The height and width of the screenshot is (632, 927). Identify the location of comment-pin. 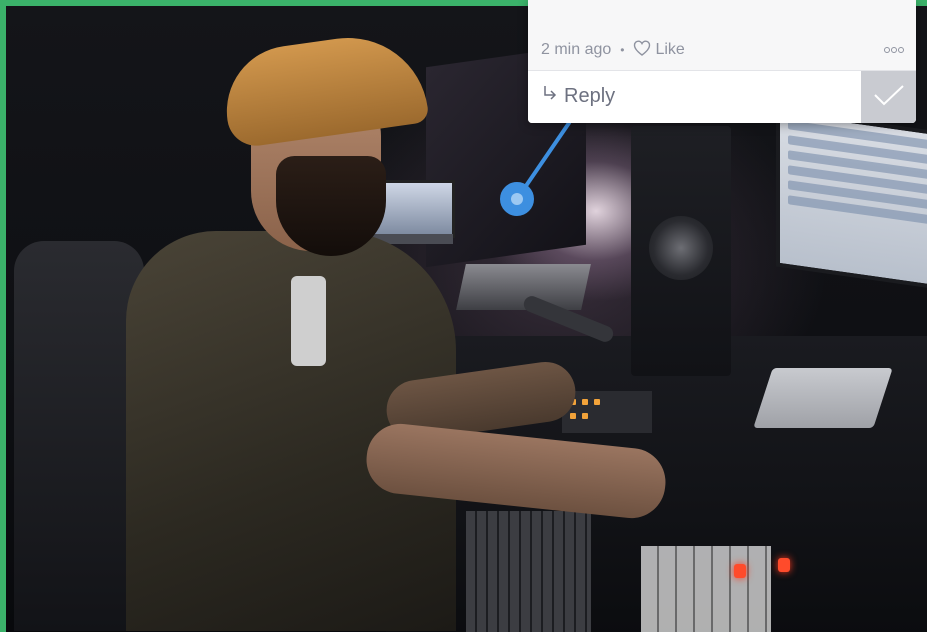
(517, 199).